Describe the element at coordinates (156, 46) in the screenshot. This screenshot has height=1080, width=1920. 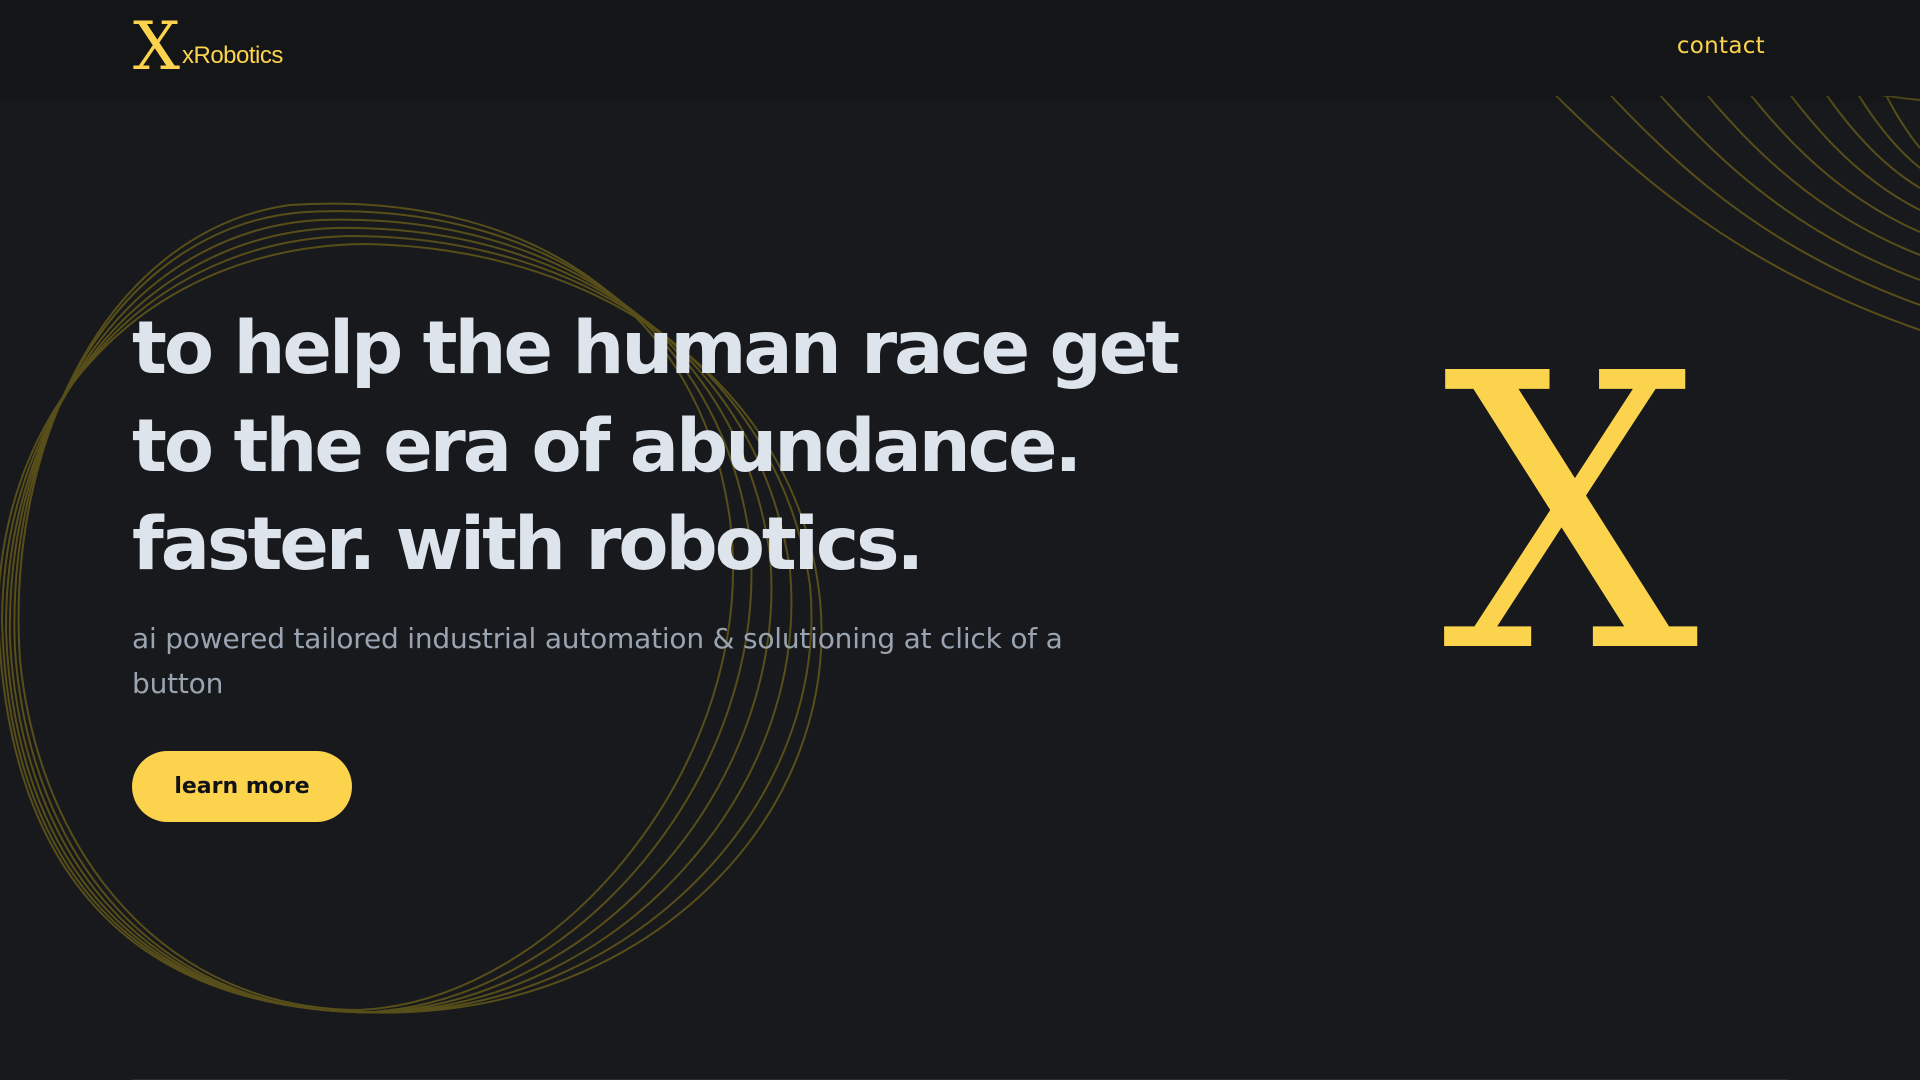
I see `x-logo-icon: X` at that location.